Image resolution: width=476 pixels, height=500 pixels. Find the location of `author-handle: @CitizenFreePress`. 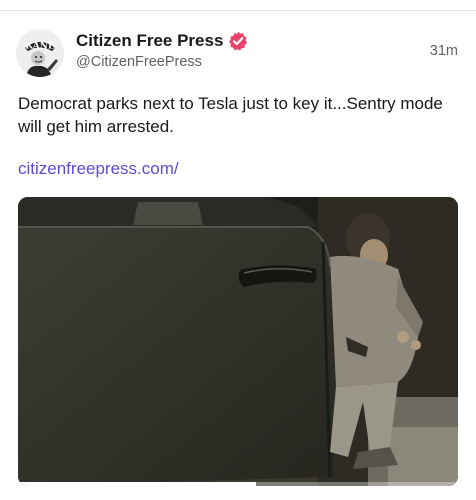

author-handle: @CitizenFreePress is located at coordinates (139, 62).